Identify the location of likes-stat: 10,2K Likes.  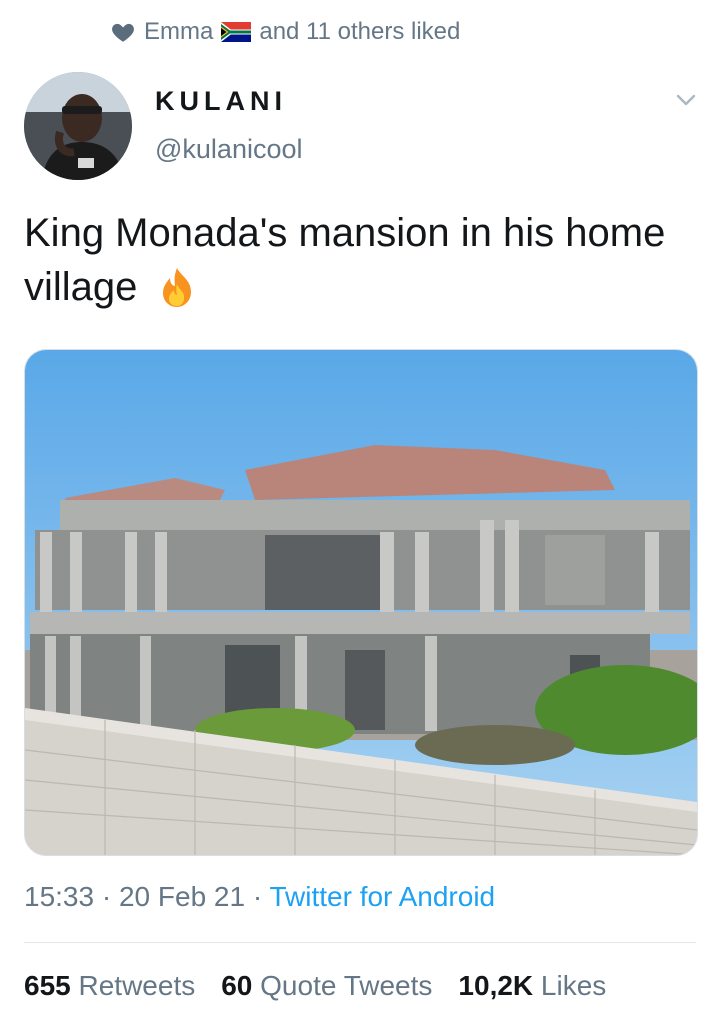
(532, 986).